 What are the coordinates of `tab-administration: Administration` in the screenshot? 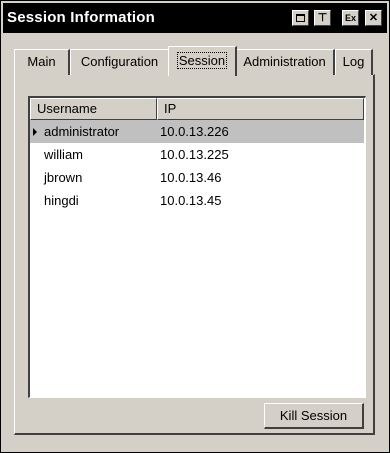 It's located at (285, 62).